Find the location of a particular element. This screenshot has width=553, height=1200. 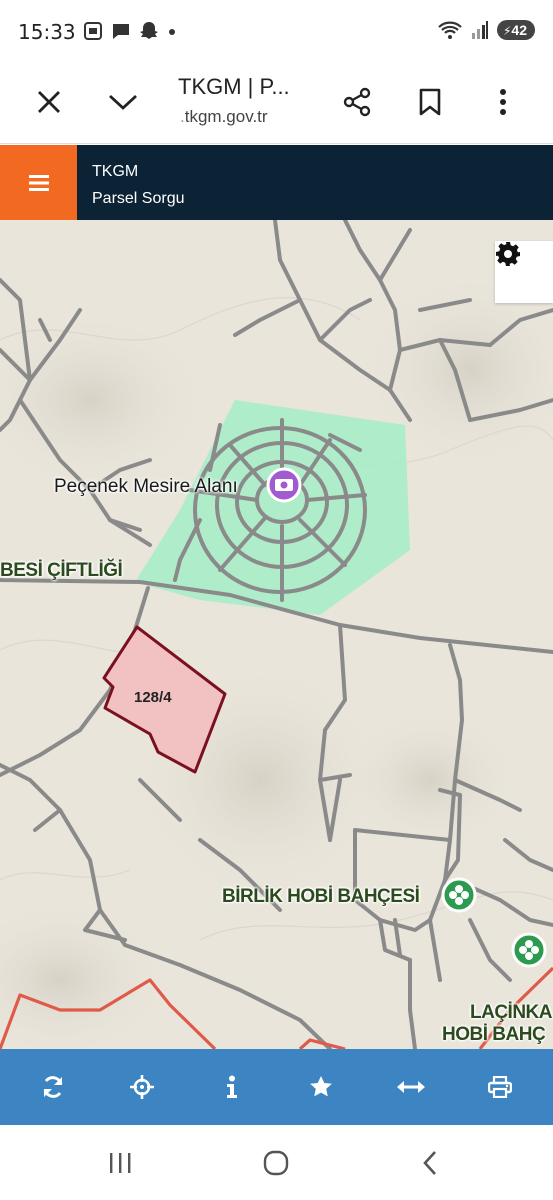

parcel-label: 128/4 is located at coordinates (153, 697).